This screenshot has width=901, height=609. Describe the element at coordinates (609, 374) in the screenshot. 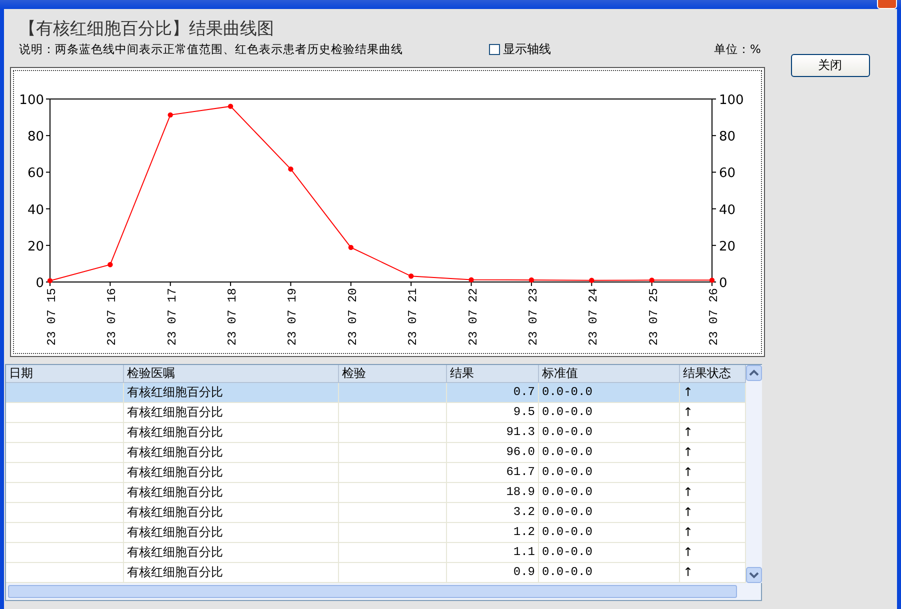

I see `column-header: 标准值` at that location.